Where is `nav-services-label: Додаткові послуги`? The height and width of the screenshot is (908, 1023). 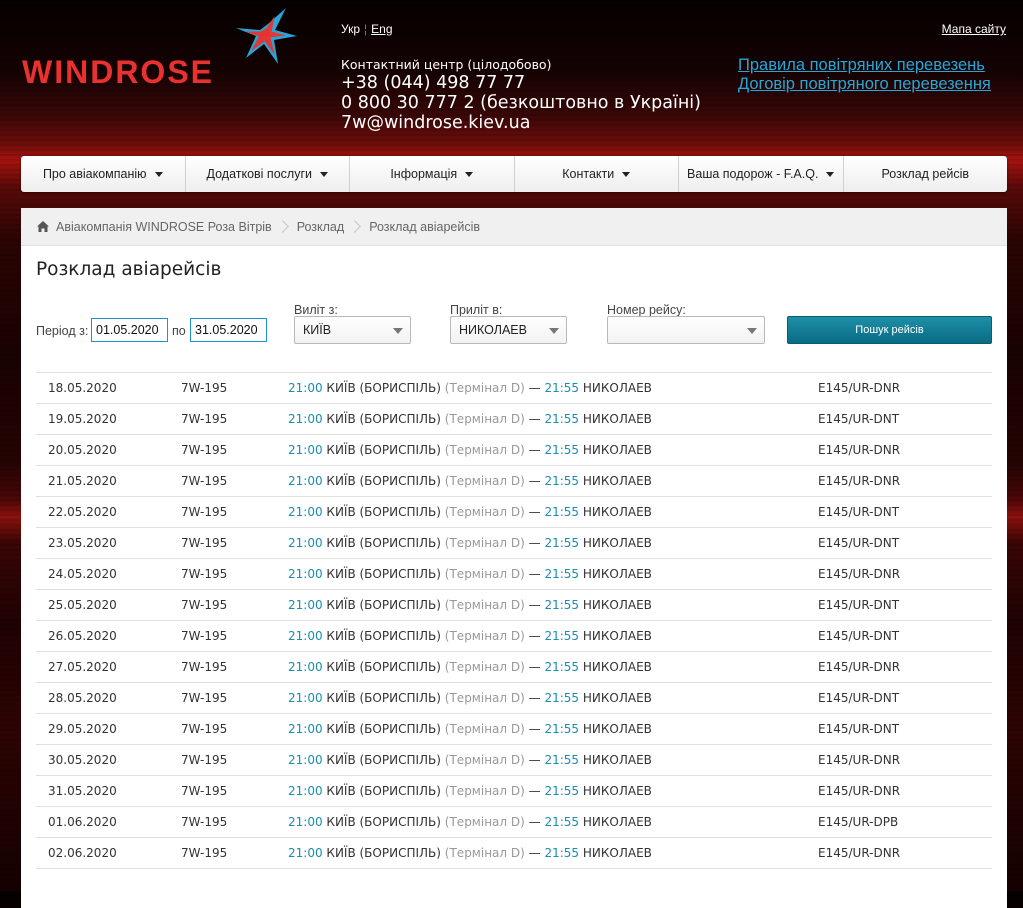 nav-services-label: Додаткові послуги is located at coordinates (259, 174).